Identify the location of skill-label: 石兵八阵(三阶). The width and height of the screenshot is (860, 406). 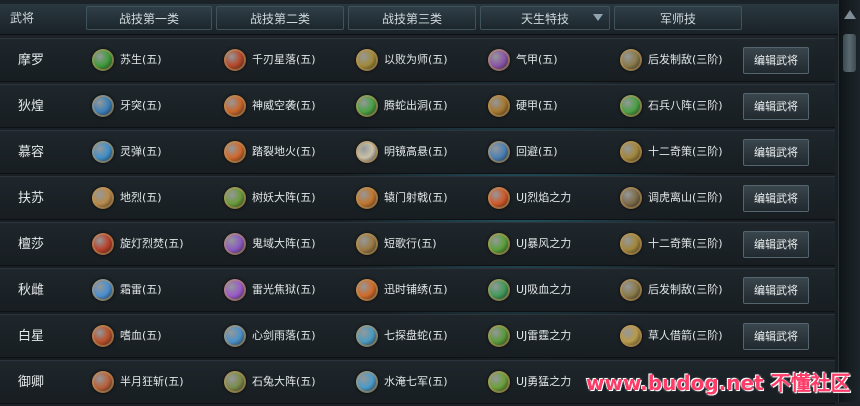
(685, 105).